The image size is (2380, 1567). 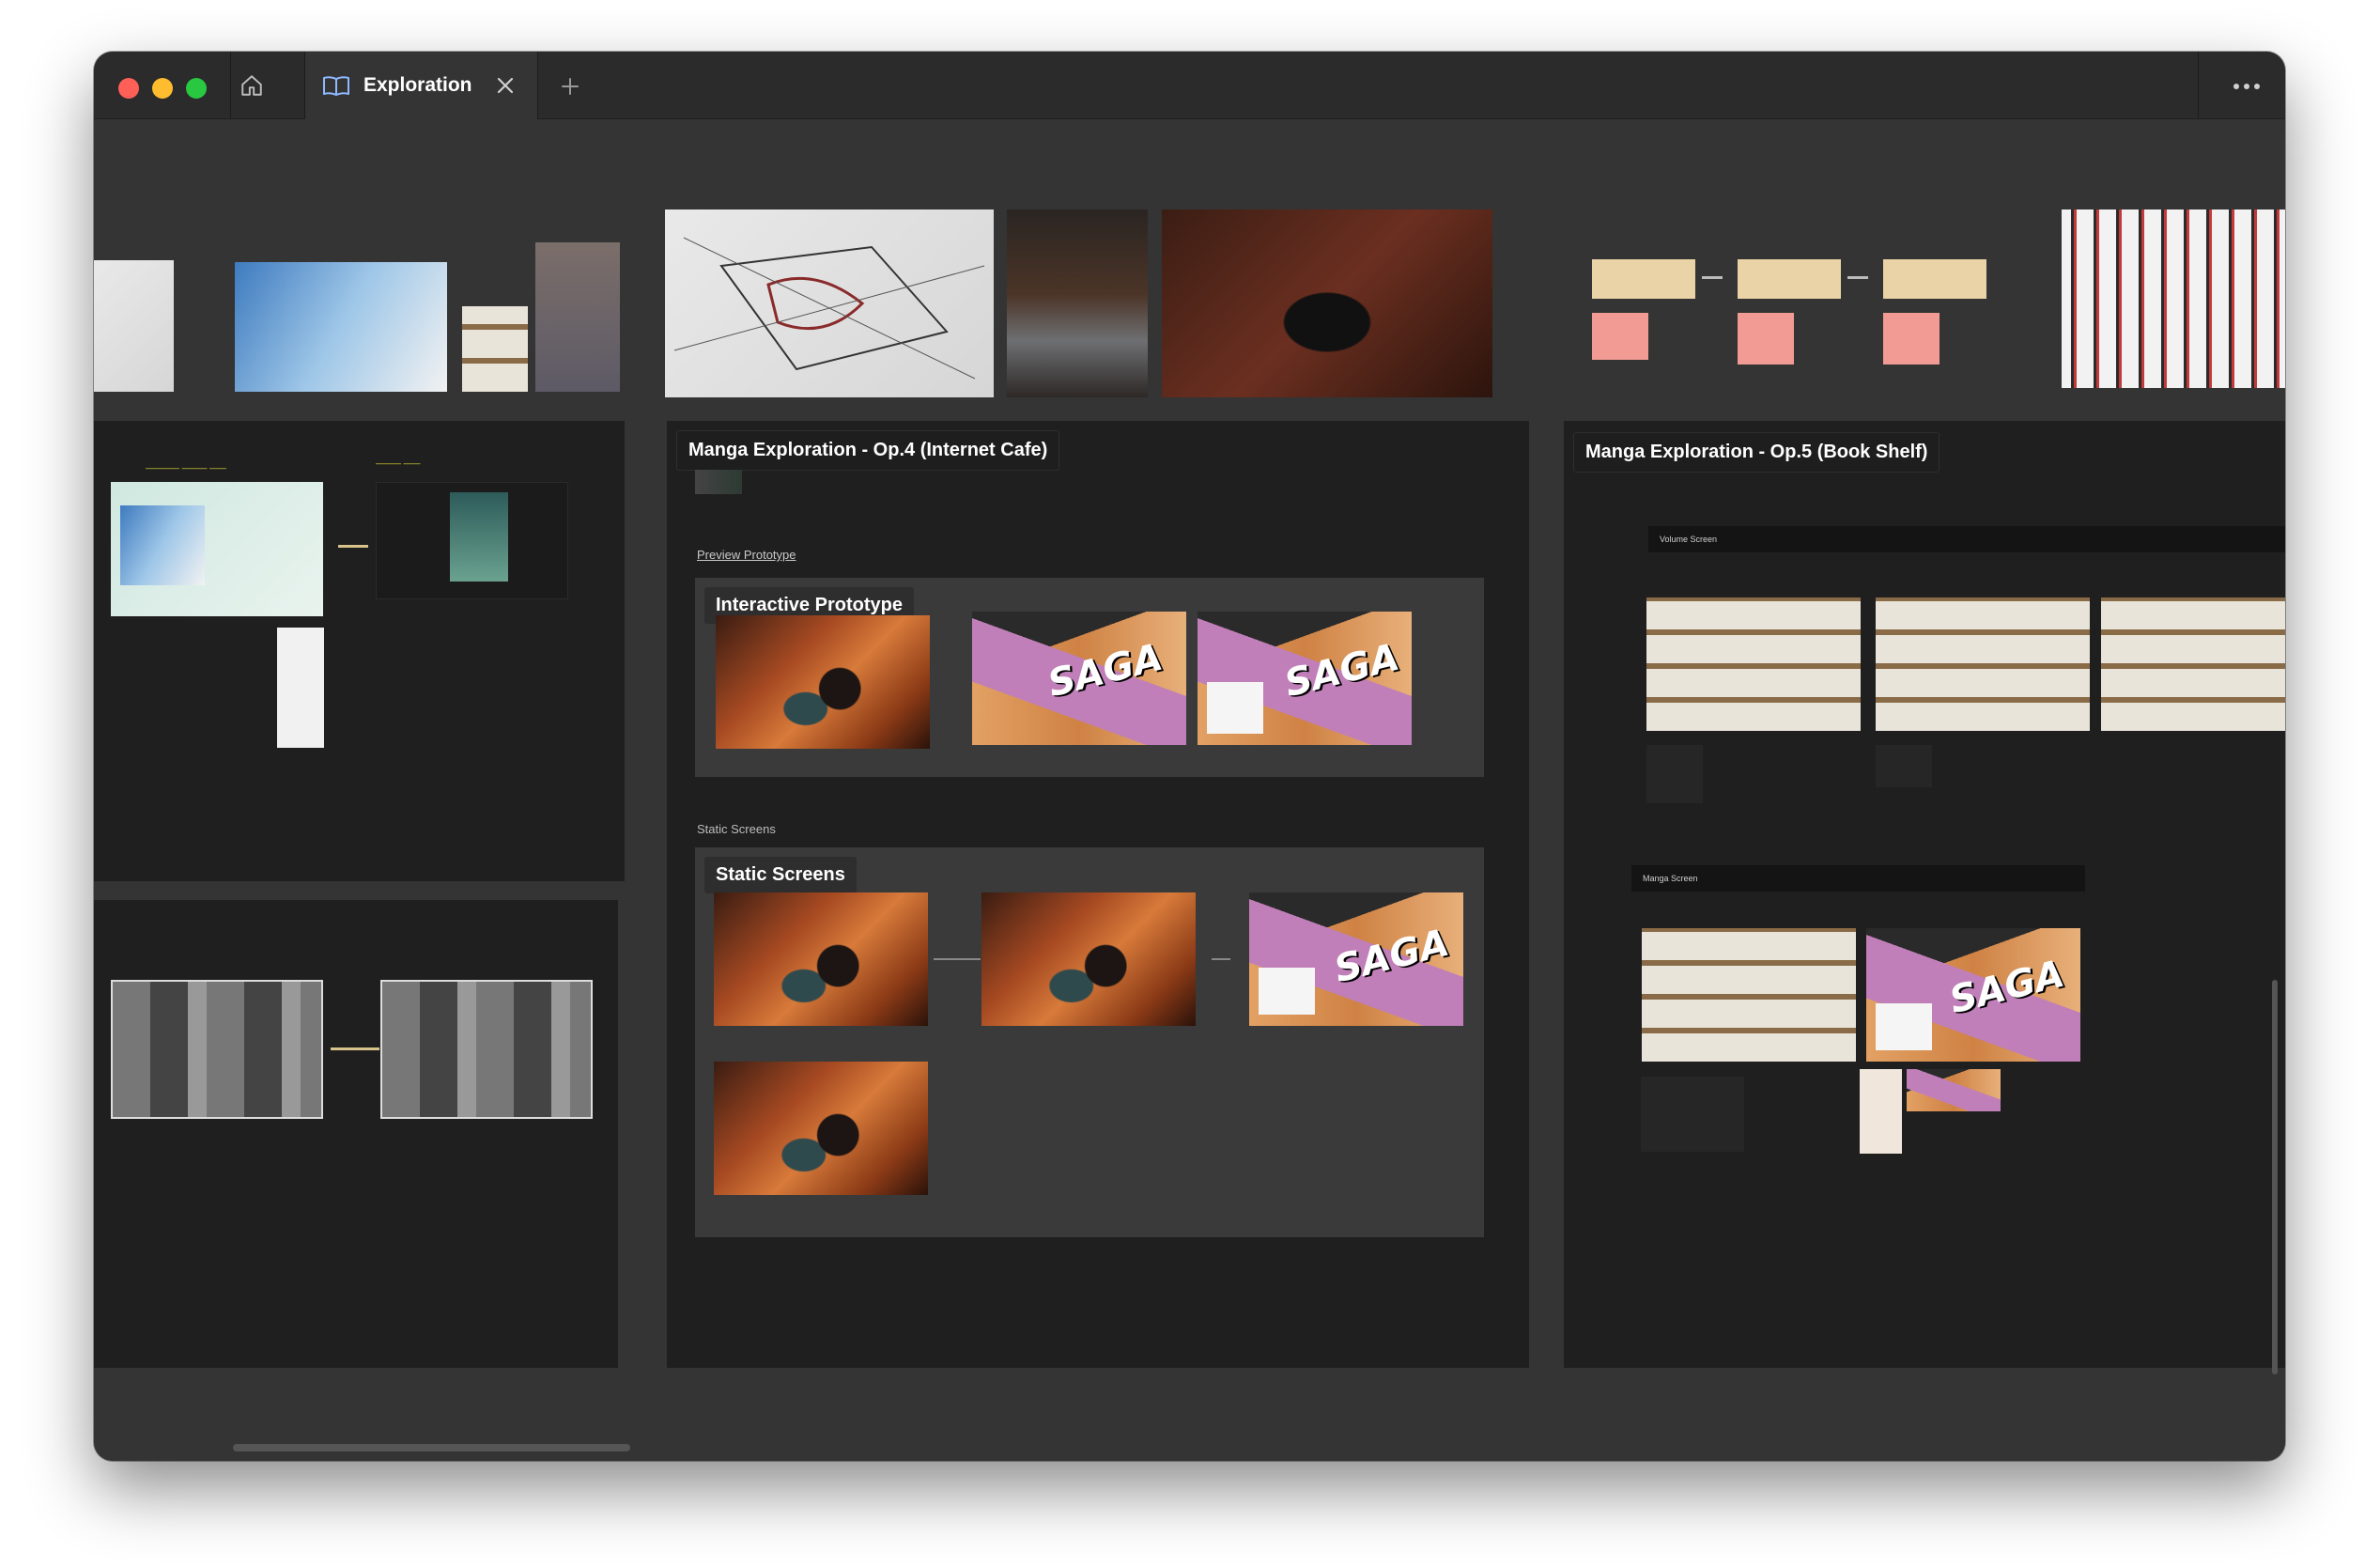 What do you see at coordinates (868, 451) in the screenshot?
I see `frame-title: Manga Exploration - Op.4 (Internet Cafe)` at bounding box center [868, 451].